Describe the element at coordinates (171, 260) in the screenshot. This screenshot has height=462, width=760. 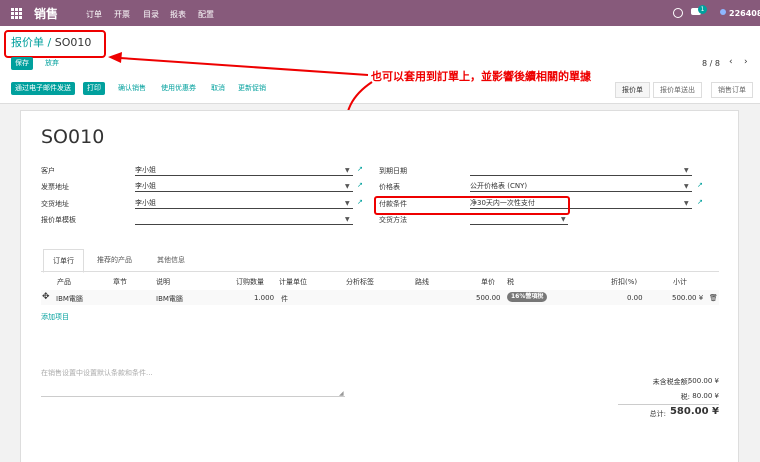
I see `tab-other-info: 其他信息` at that location.